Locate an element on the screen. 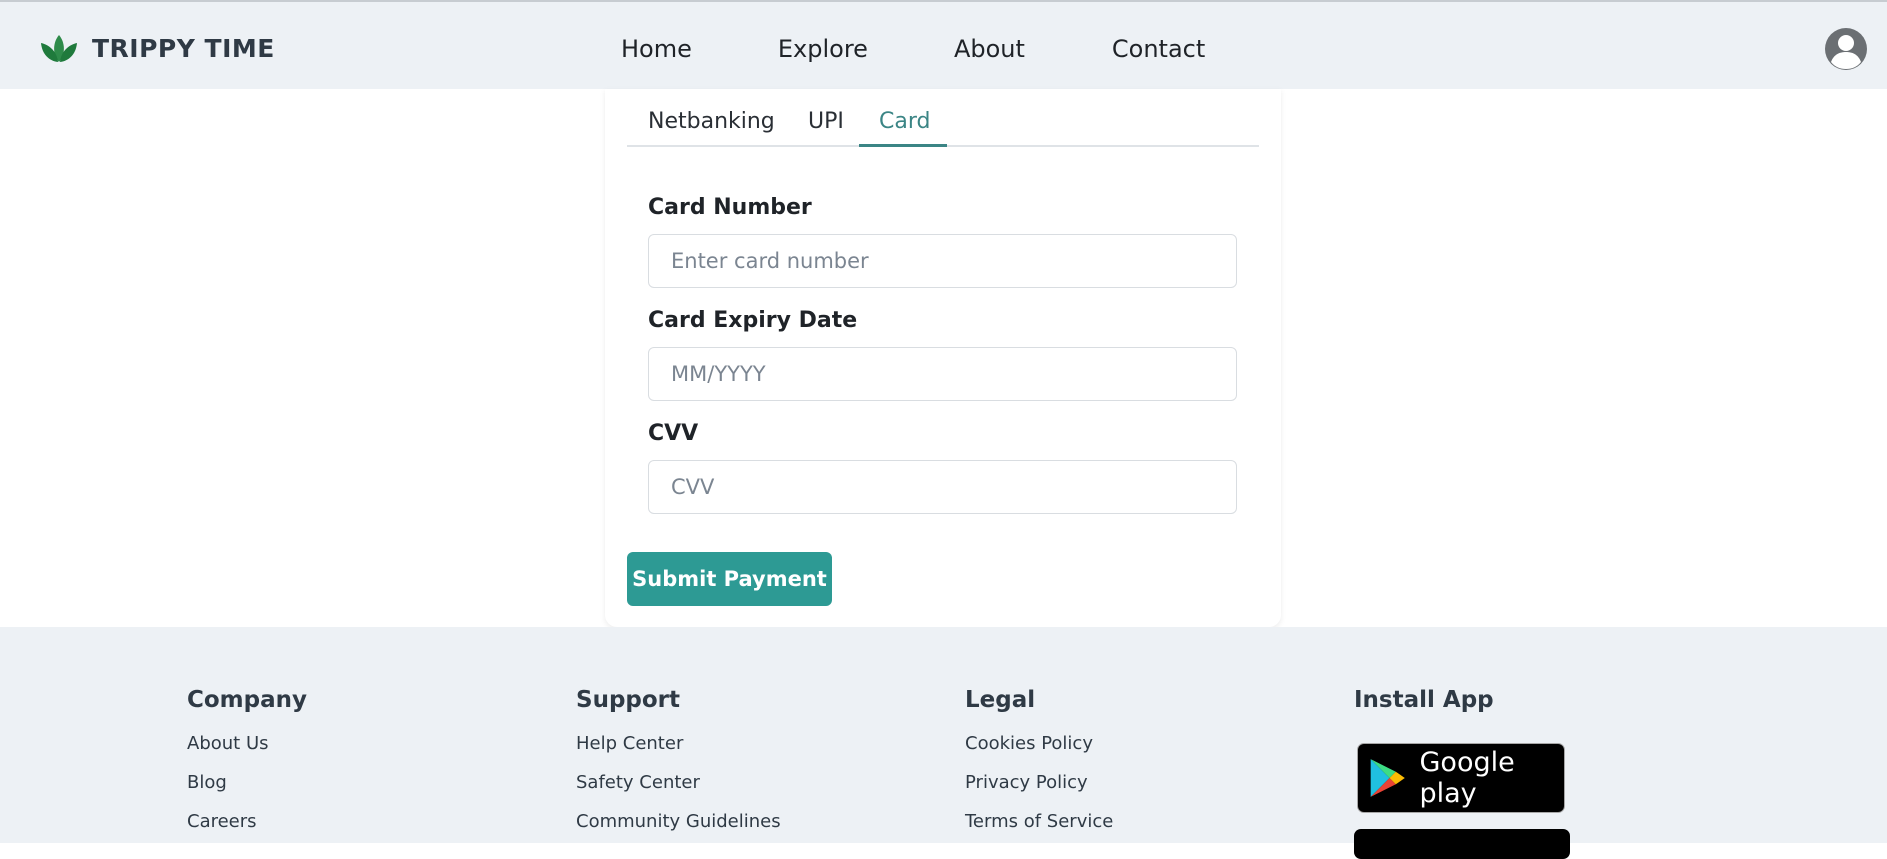 This screenshot has height=859, width=1887. cvv-input is located at coordinates (942, 487).